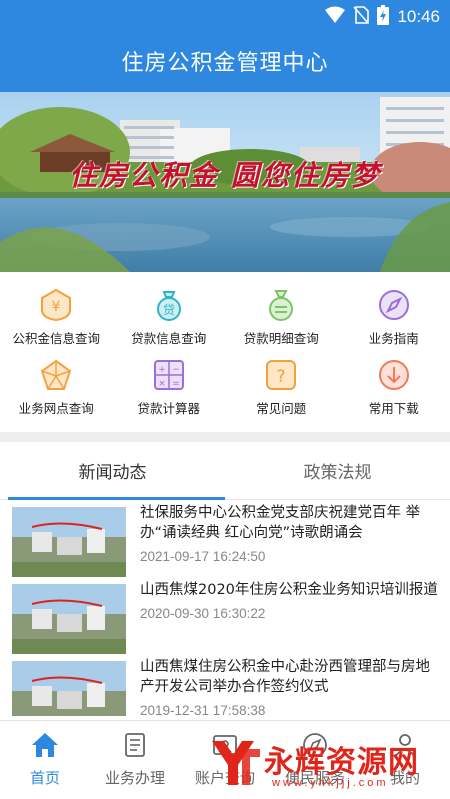  I want to click on battery-icon, so click(383, 17).